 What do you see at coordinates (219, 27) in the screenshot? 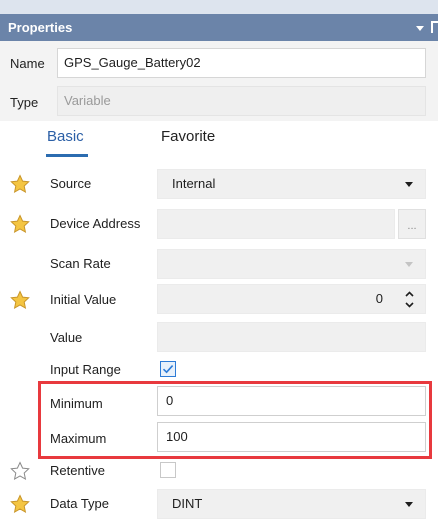
I see `properties-title-bar: Properties` at bounding box center [219, 27].